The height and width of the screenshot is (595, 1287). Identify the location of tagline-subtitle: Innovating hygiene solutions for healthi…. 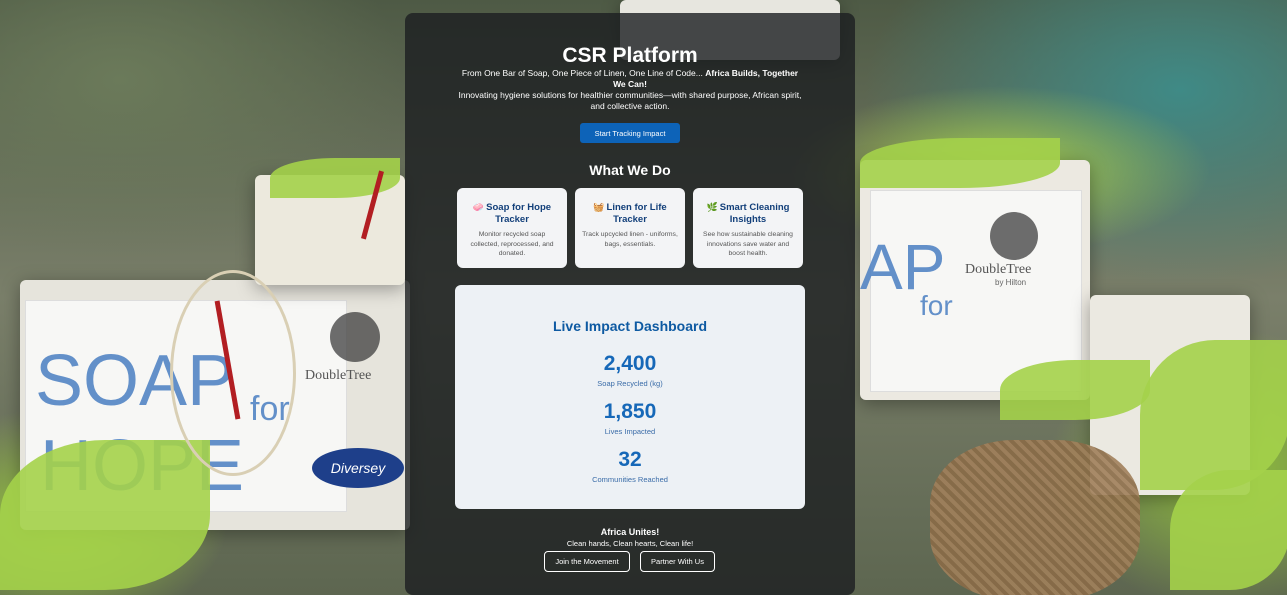
(630, 100).